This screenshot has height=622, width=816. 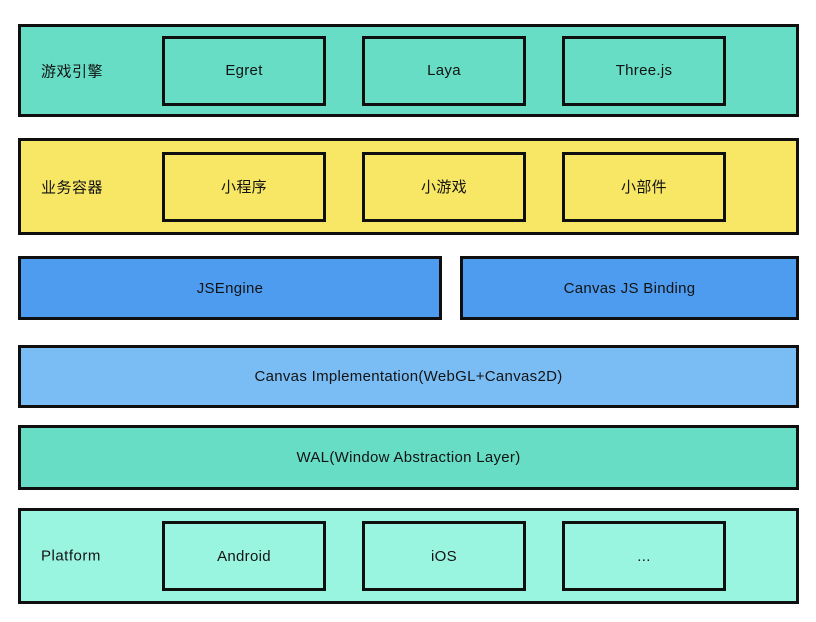 I want to click on container-box-minigame: 小游戏, so click(x=444, y=186).